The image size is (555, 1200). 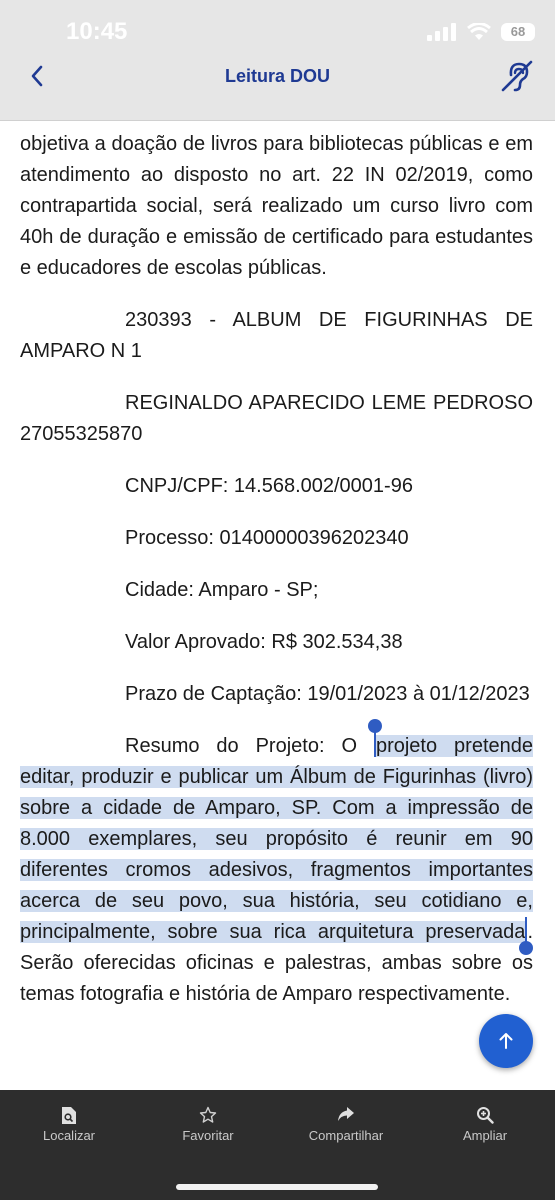 I want to click on hearing-accessibility-icon, so click(x=517, y=76).